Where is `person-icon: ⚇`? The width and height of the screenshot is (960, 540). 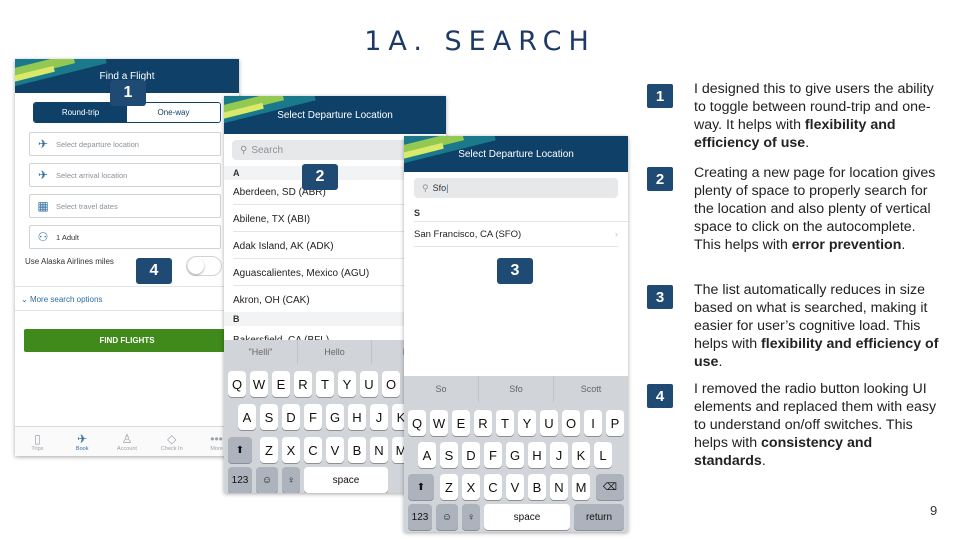
person-icon: ⚇ is located at coordinates (43, 237).